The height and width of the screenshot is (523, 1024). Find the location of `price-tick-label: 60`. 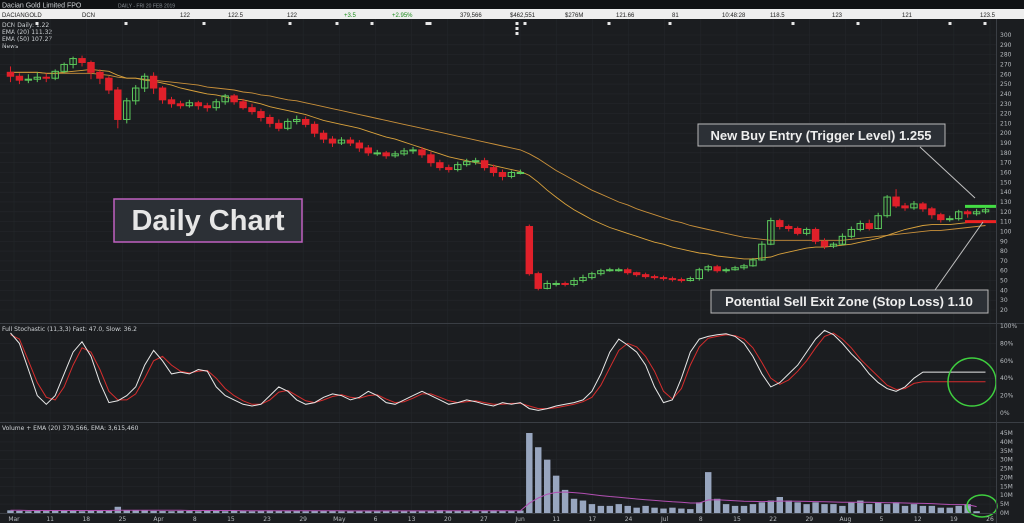

price-tick-label: 60 is located at coordinates (1004, 271).